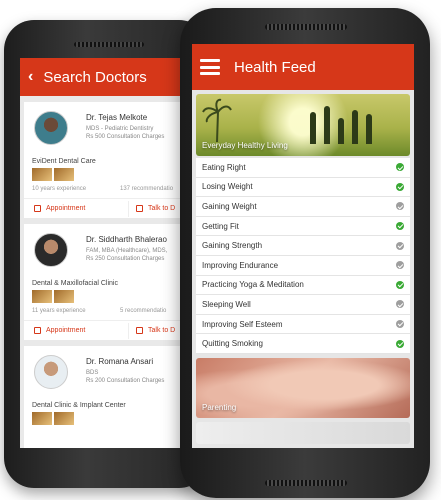  What do you see at coordinates (125, 381) in the screenshot?
I see `doctor-fee: Rs 200 Consultation Charges` at bounding box center [125, 381].